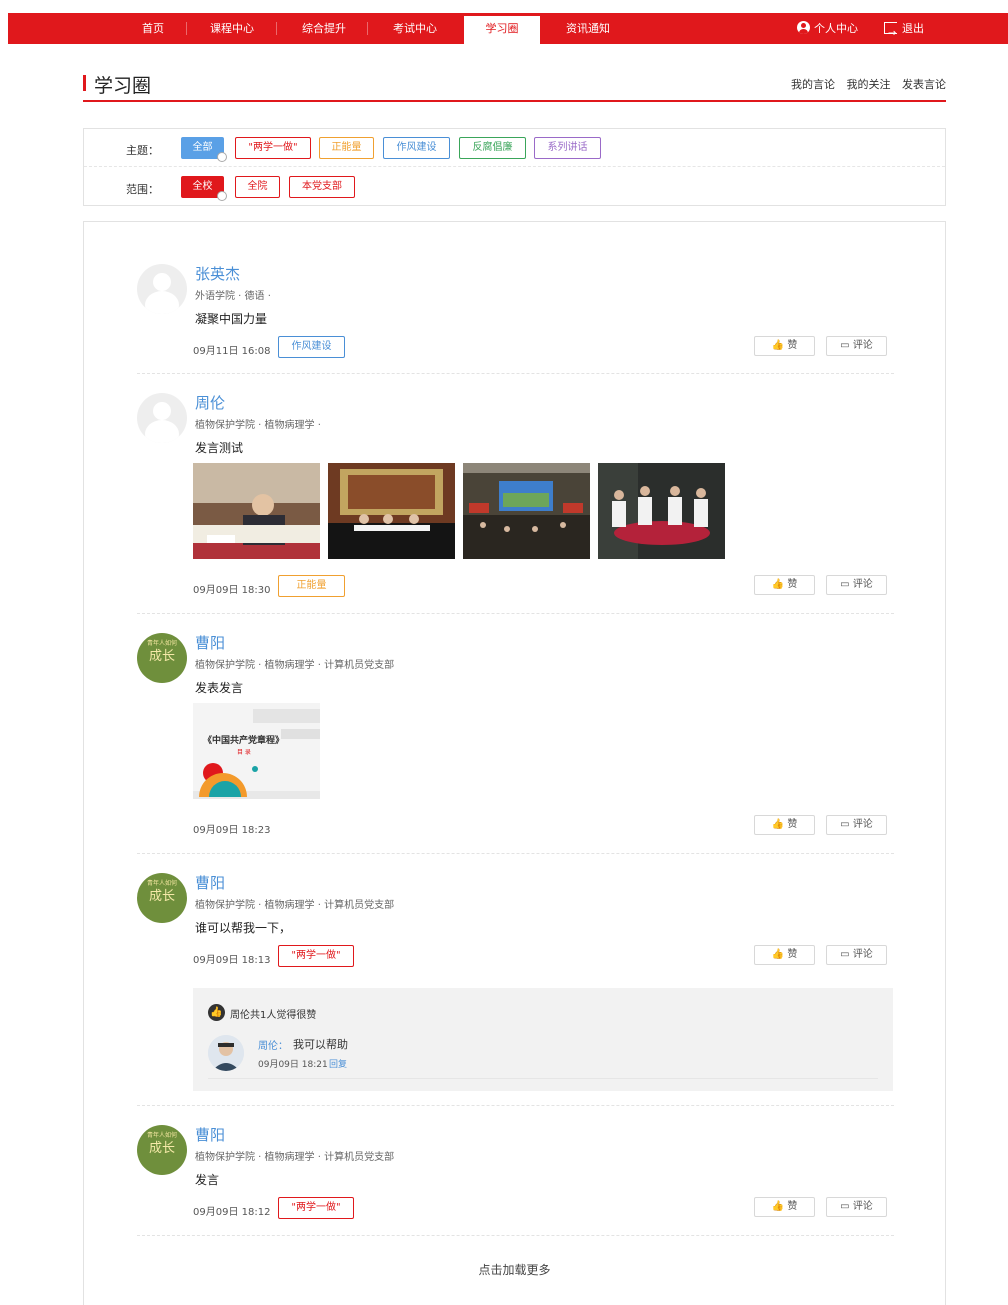 The image size is (1008, 1305). I want to click on topic-jianghua-tag: 系列讲话, so click(567, 148).